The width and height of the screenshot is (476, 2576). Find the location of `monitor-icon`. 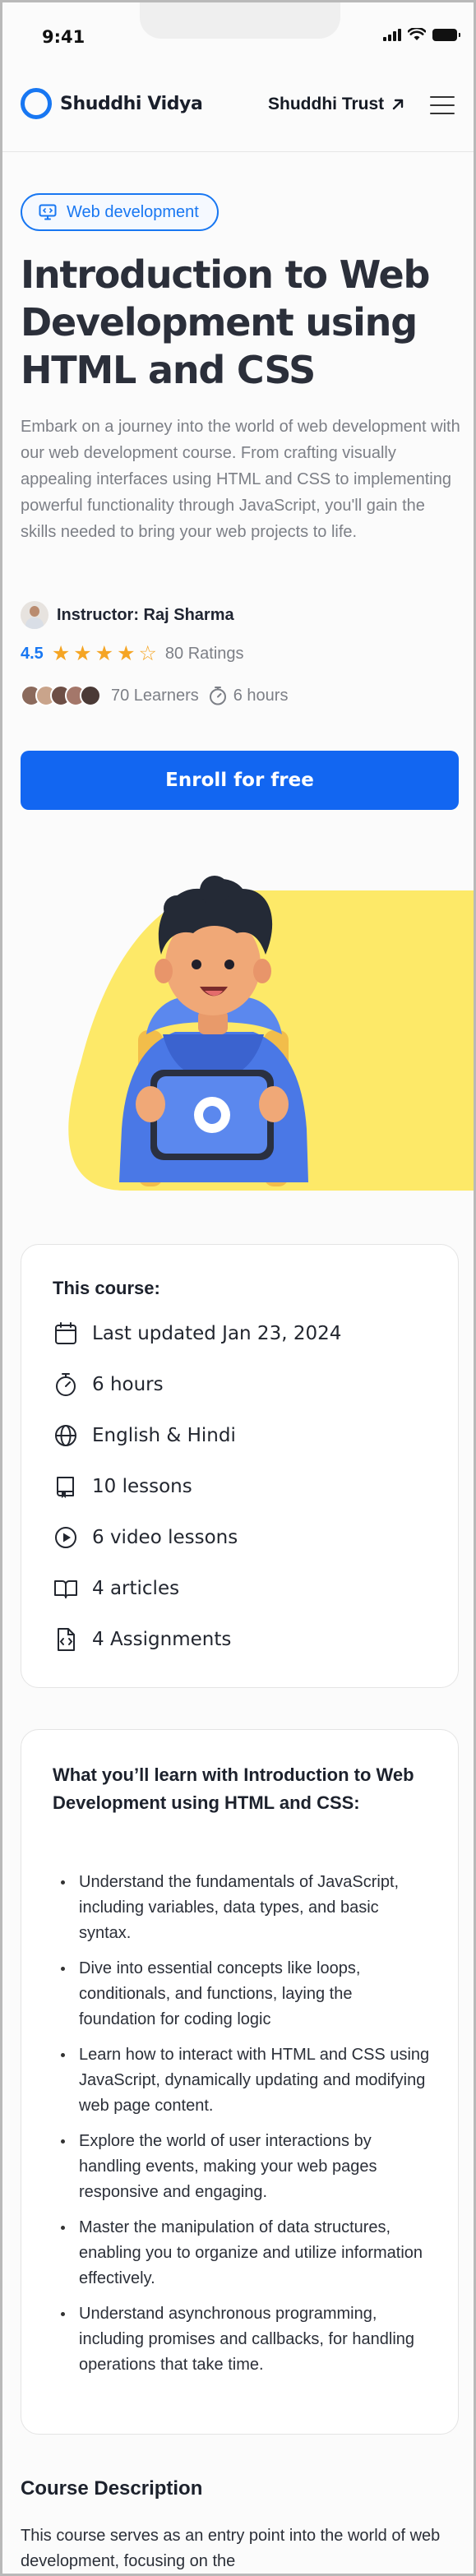

monitor-icon is located at coordinates (48, 212).